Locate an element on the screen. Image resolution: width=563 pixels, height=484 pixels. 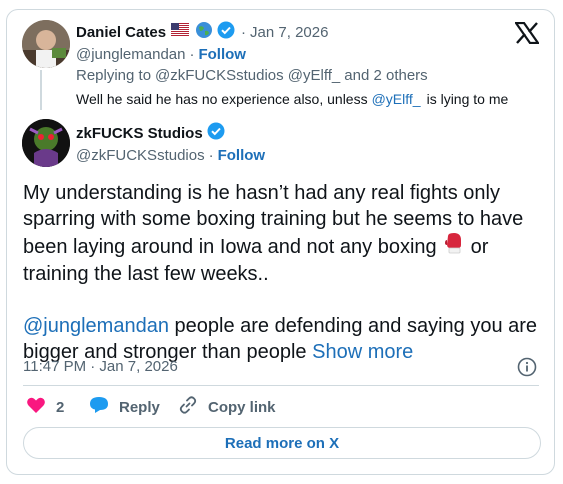
tweet-handle-row: @zkFUCKSstudios · Follow is located at coordinates (170, 155).